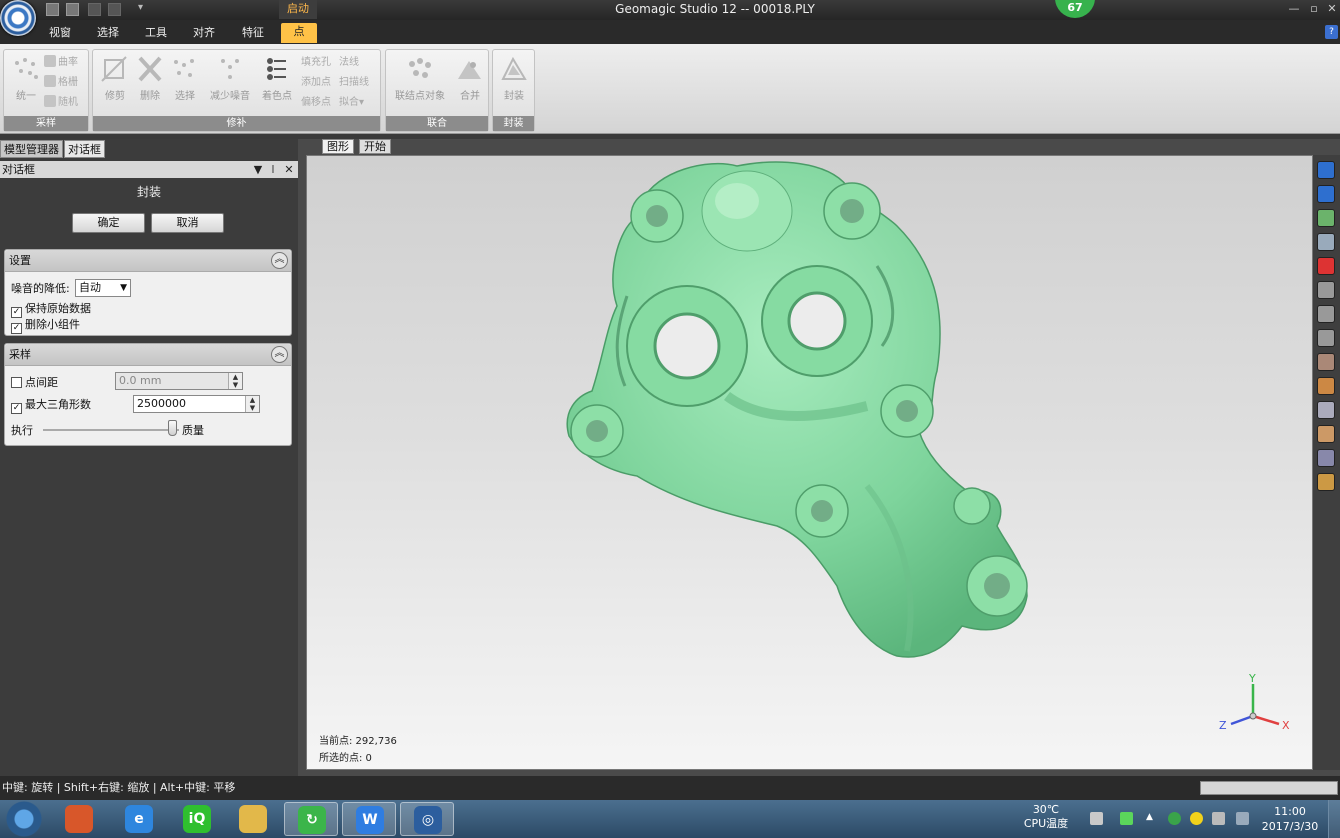  What do you see at coordinates (16, 382) in the screenshot?
I see `point-spacing-checkbox` at bounding box center [16, 382].